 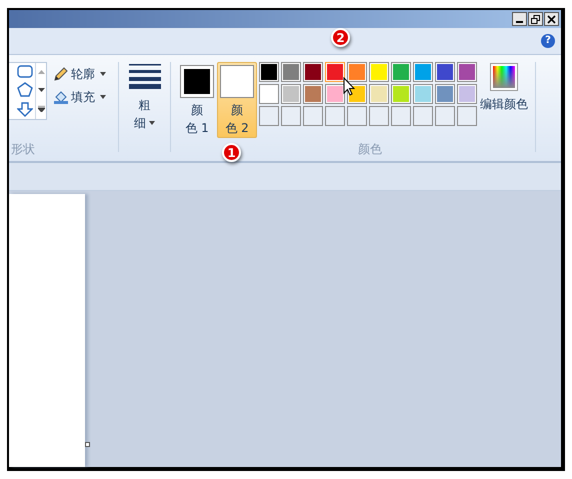 What do you see at coordinates (349, 86) in the screenshot?
I see `mouse-cursor-icon` at bounding box center [349, 86].